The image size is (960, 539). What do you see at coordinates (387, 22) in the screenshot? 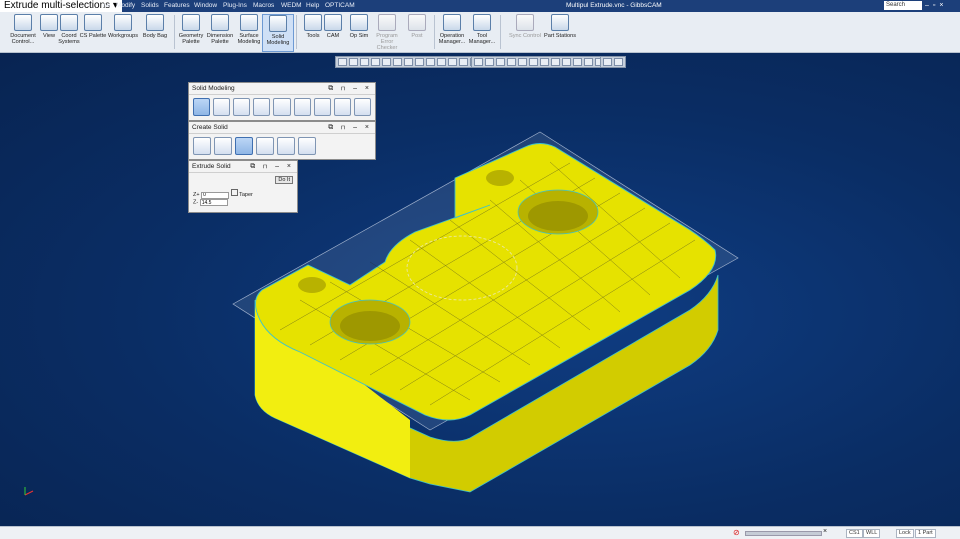
I see `checker-icon` at bounding box center [387, 22].